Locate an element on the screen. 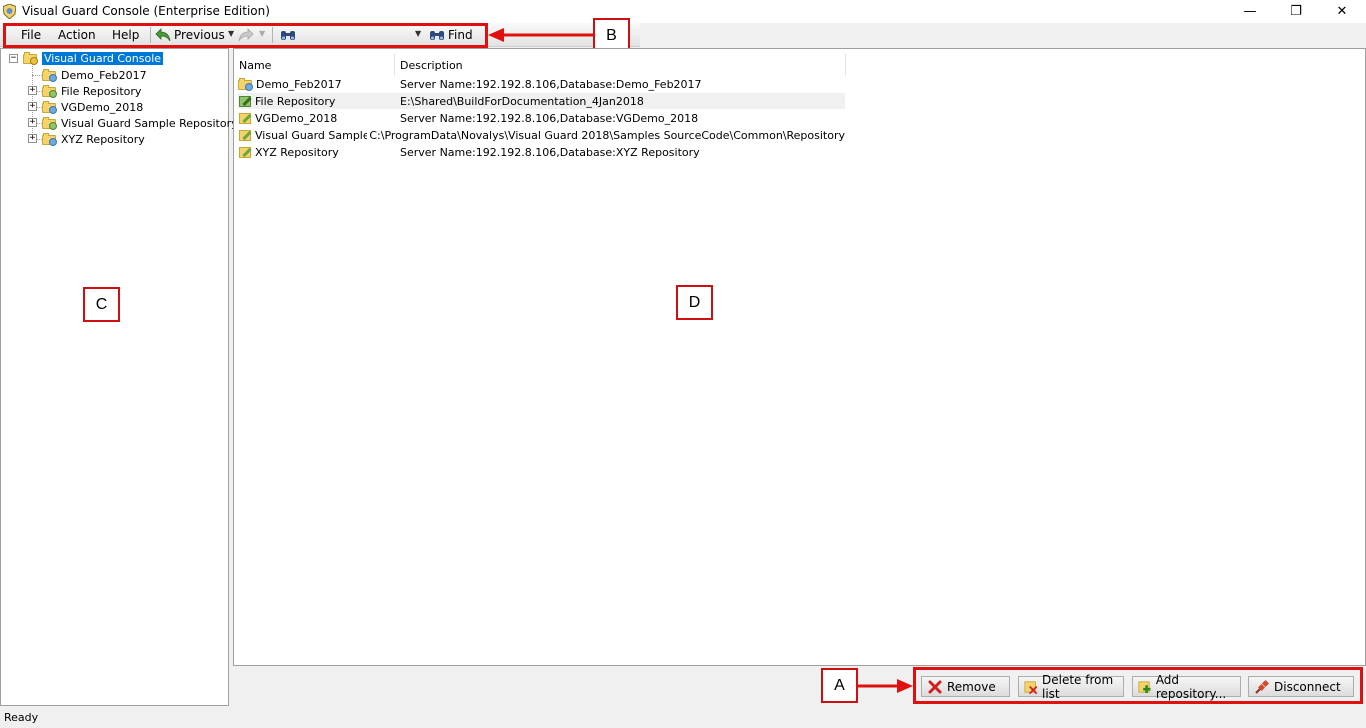 The image size is (1366, 728). tree-item-label: File Repository is located at coordinates (101, 91).